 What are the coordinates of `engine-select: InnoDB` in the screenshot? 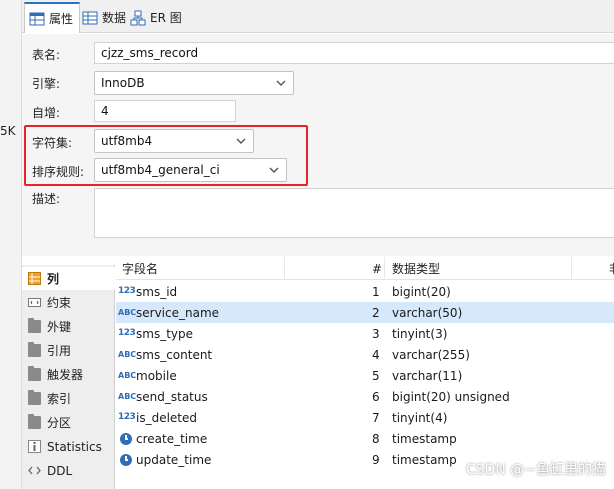 It's located at (194, 83).